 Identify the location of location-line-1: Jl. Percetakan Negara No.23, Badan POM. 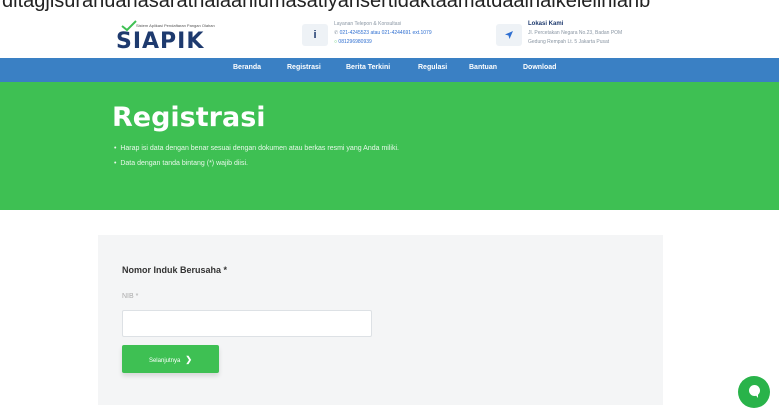
(575, 33).